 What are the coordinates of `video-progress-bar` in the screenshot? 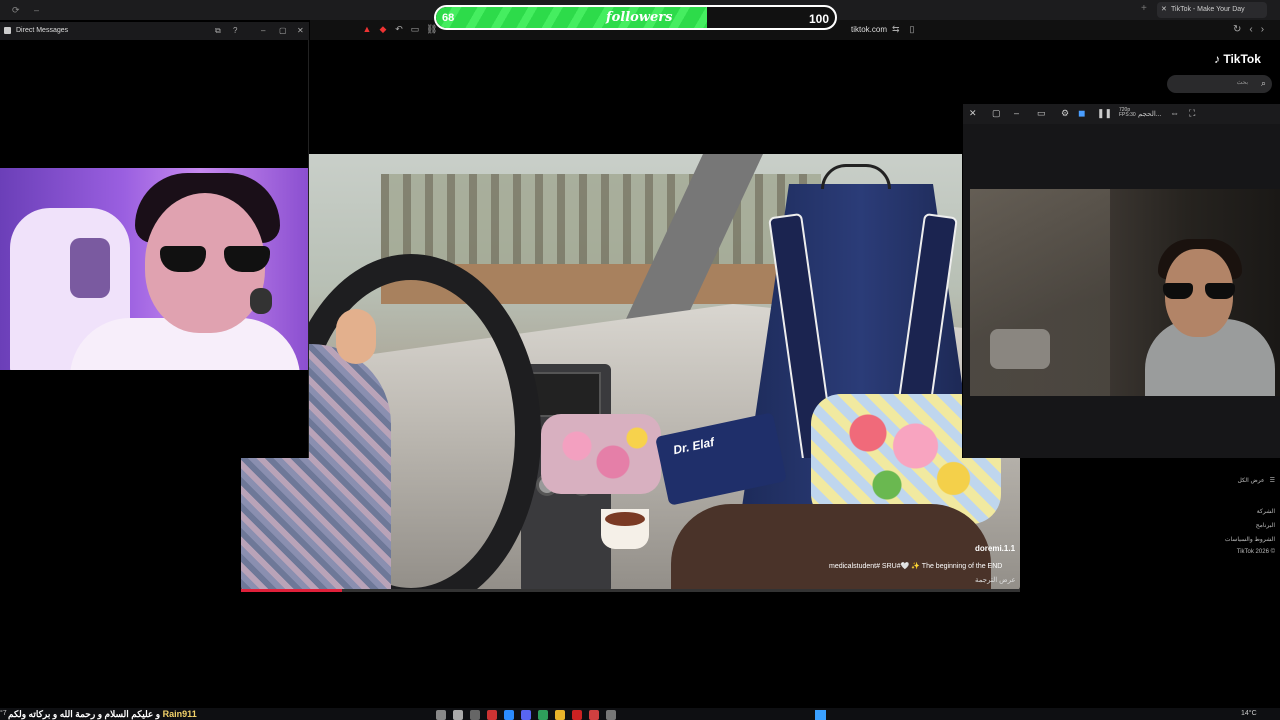 It's located at (630, 590).